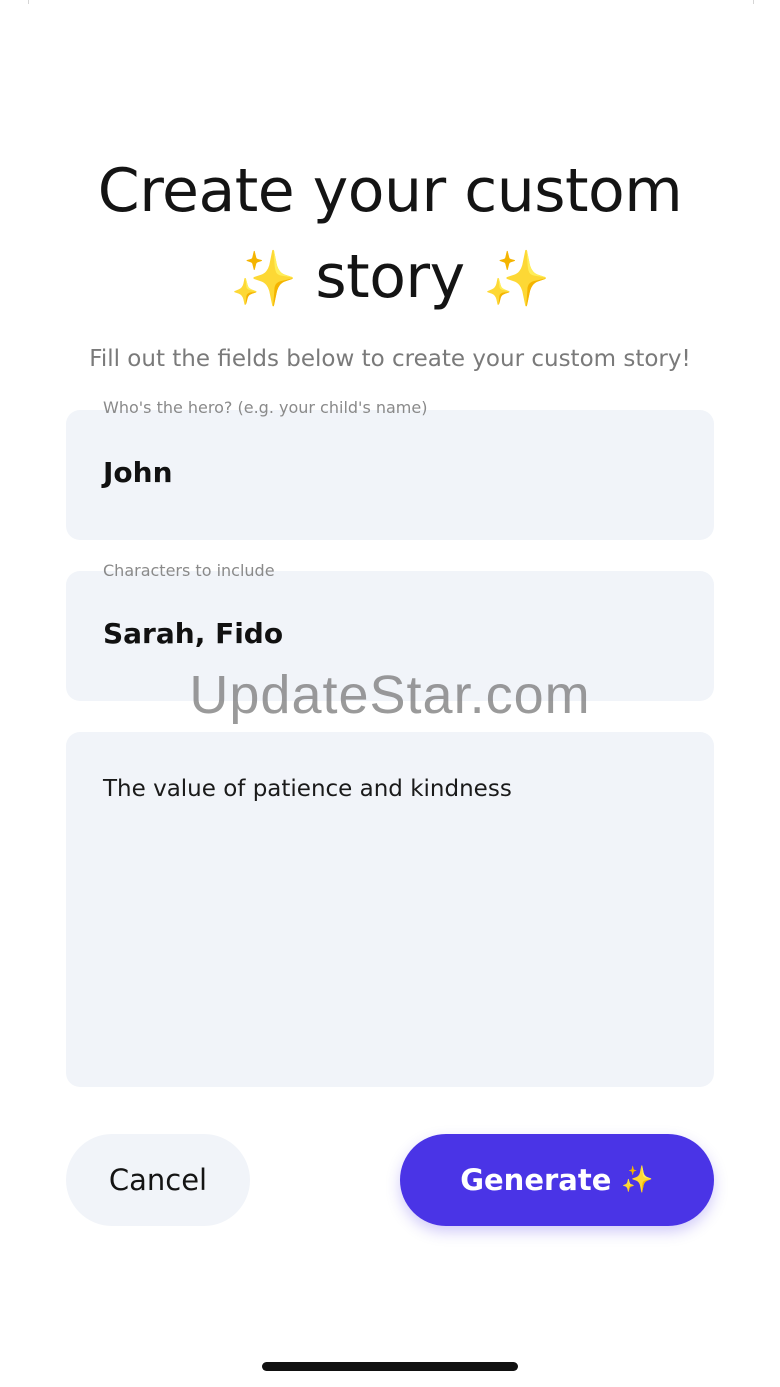 Image resolution: width=780 pixels, height=1387 pixels. What do you see at coordinates (391, 2) in the screenshot?
I see `screen-top-edge` at bounding box center [391, 2].